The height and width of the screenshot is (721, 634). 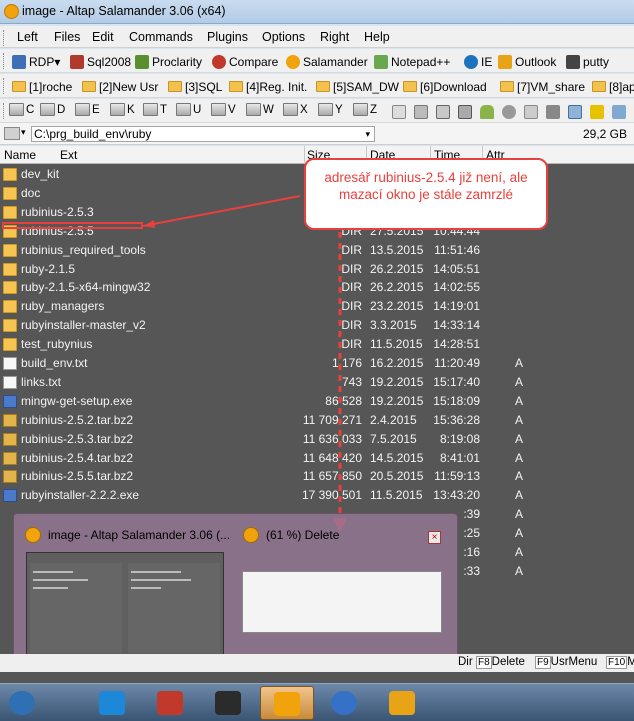 What do you see at coordinates (302, 535) in the screenshot?
I see `thumbnail-delete-title: (61 %) Delete` at bounding box center [302, 535].